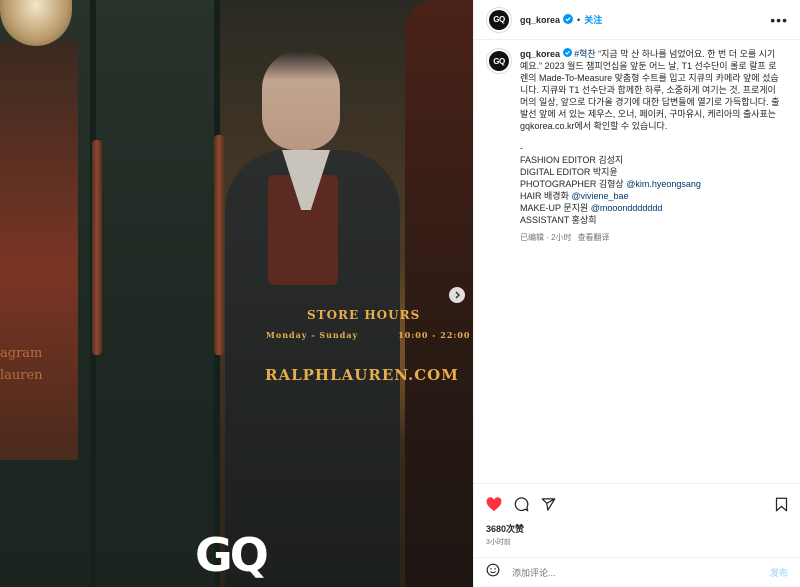 The width and height of the screenshot is (800, 587). I want to click on avatar: GQ, so click(499, 19).